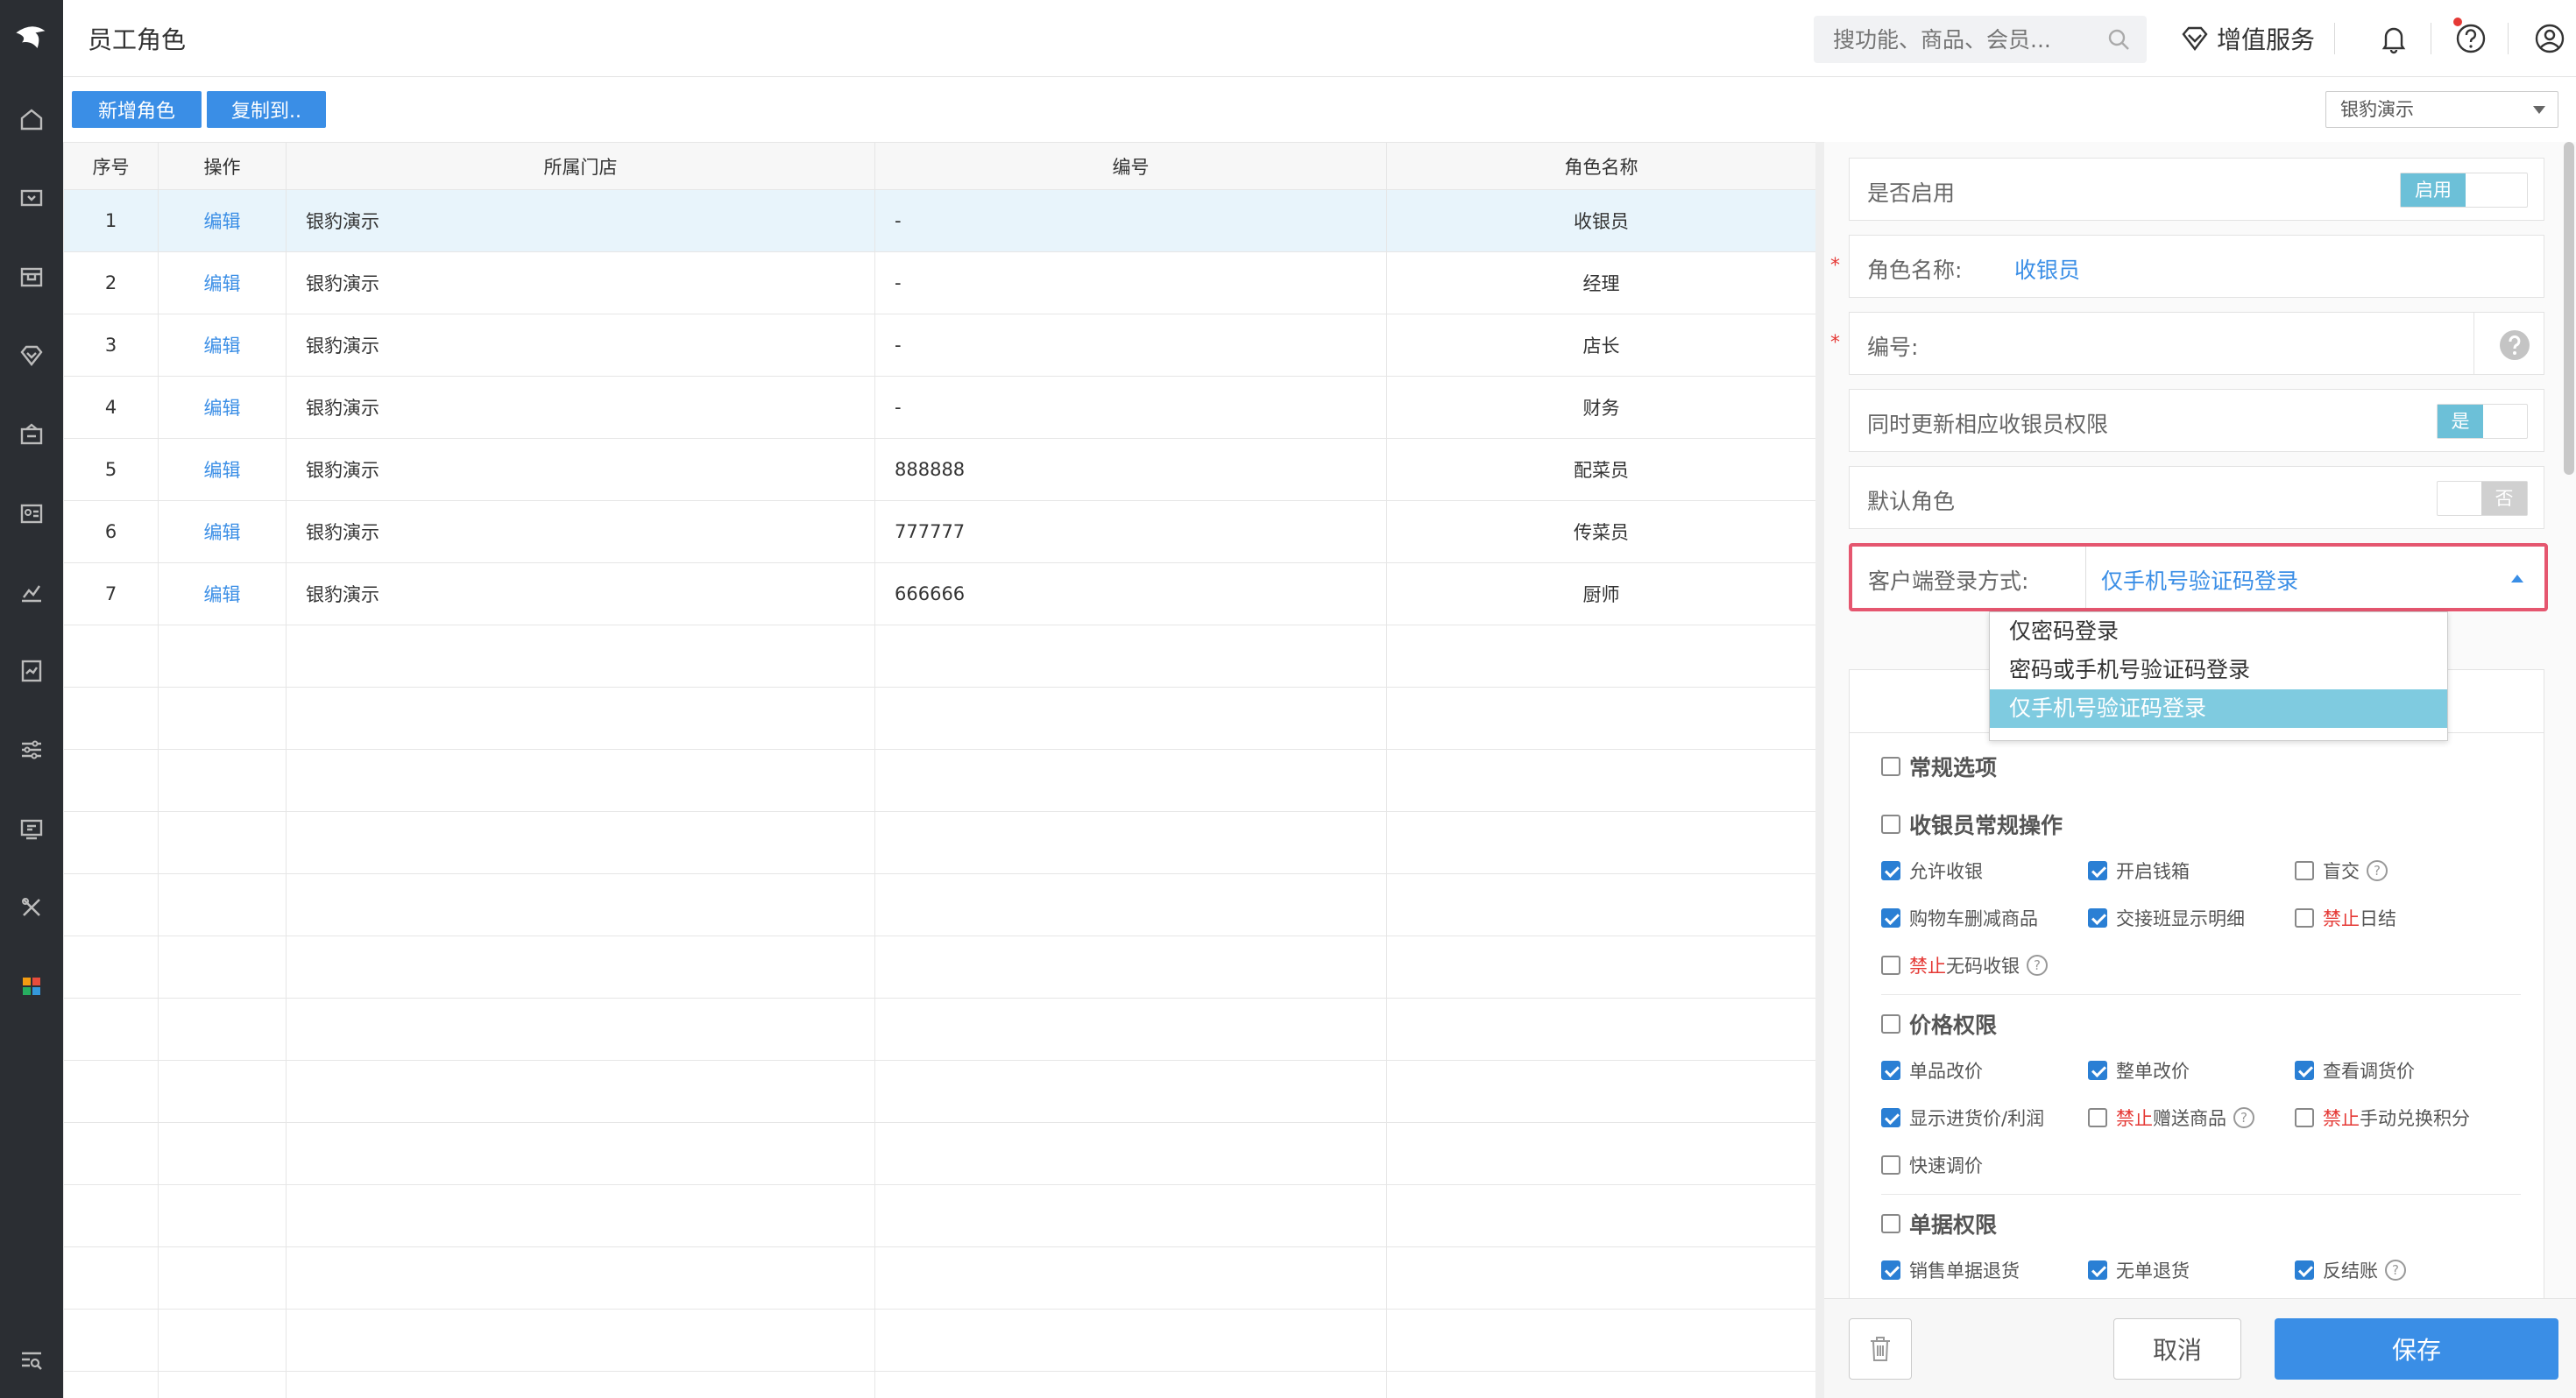 The height and width of the screenshot is (1398, 2576). I want to click on panel-scrollbar, so click(2569, 308).